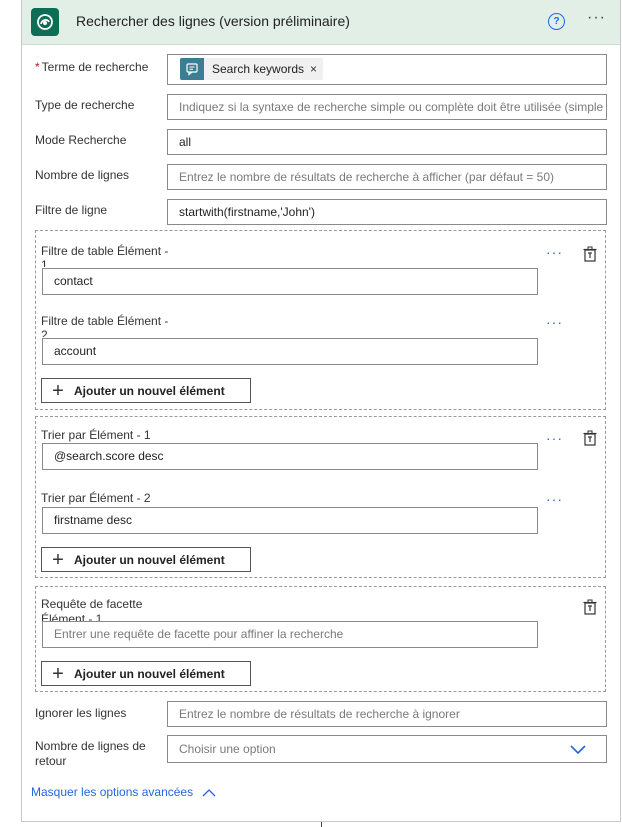 Image resolution: width=622 pixels, height=827 pixels. What do you see at coordinates (290, 456) in the screenshot?
I see `order-by-item-1-input: @search.score desc` at bounding box center [290, 456].